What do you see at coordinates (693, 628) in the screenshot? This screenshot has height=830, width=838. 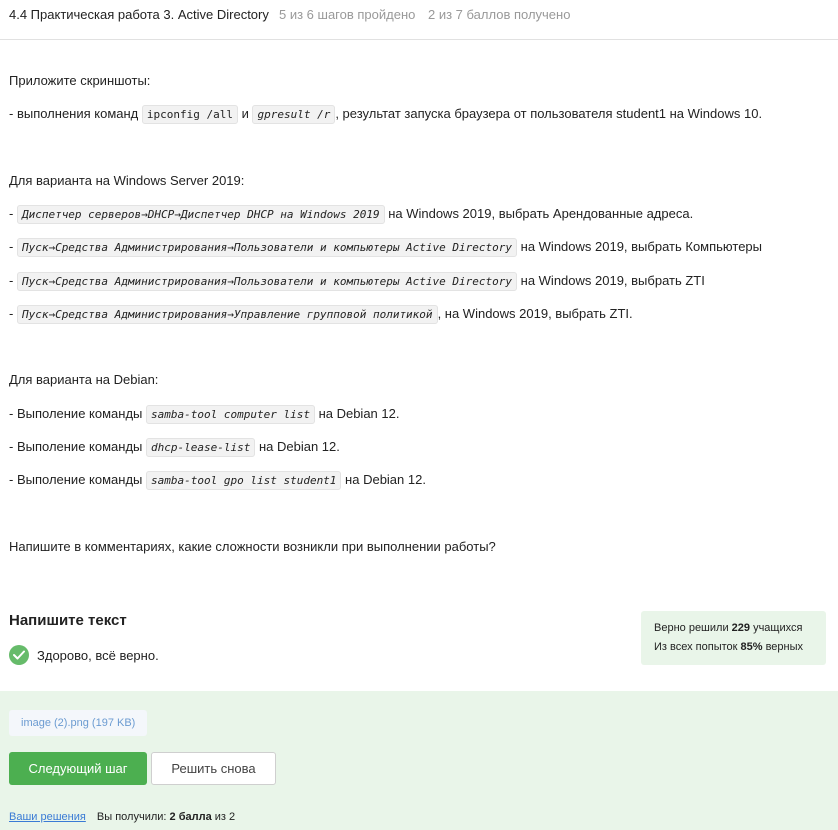 I see `text: Верно решили` at bounding box center [693, 628].